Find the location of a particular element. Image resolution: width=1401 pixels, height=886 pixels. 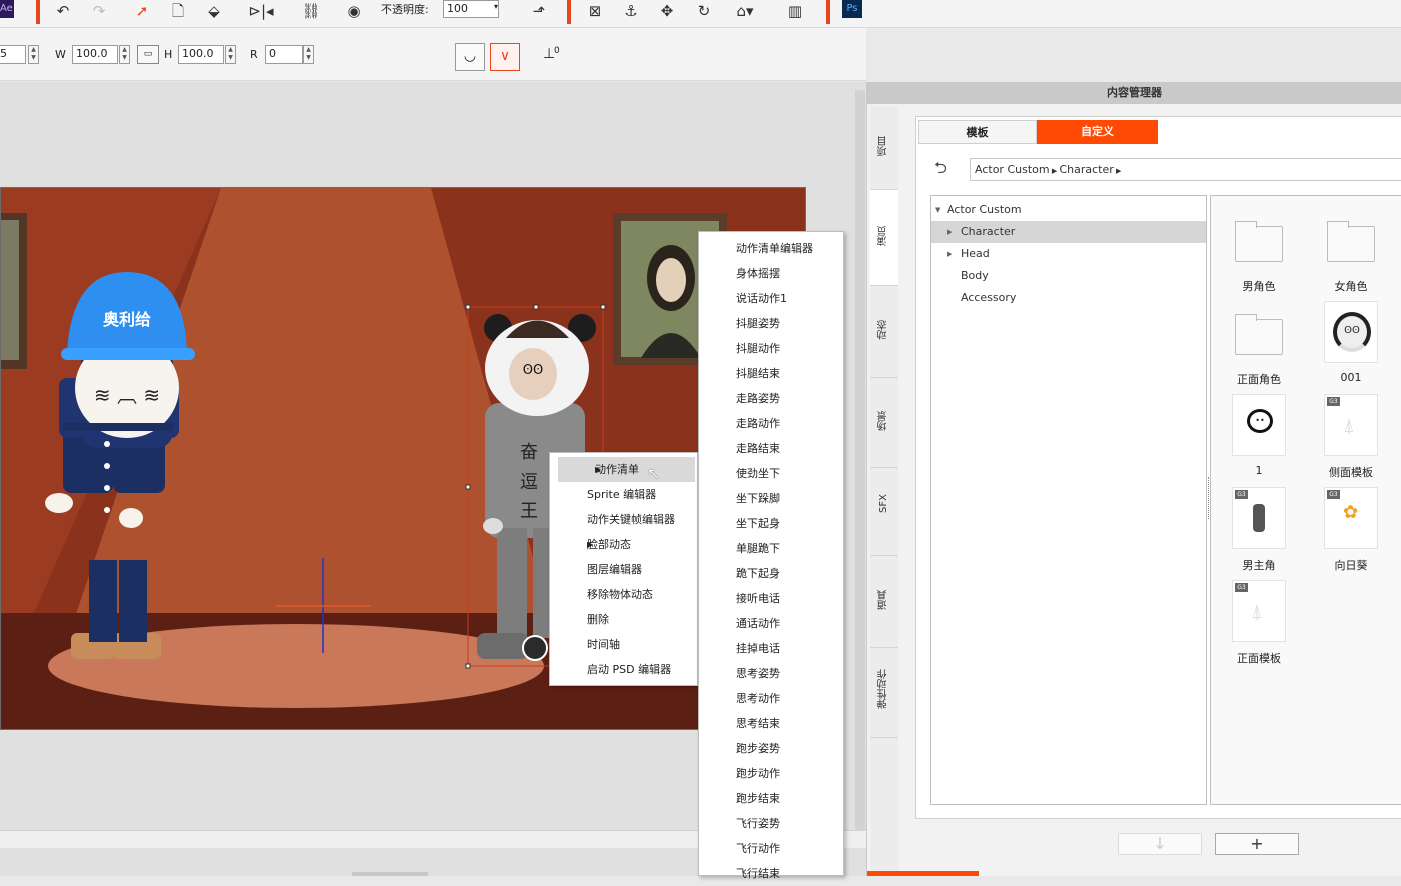

pivot-point-icon is located at coordinates (535, 648).